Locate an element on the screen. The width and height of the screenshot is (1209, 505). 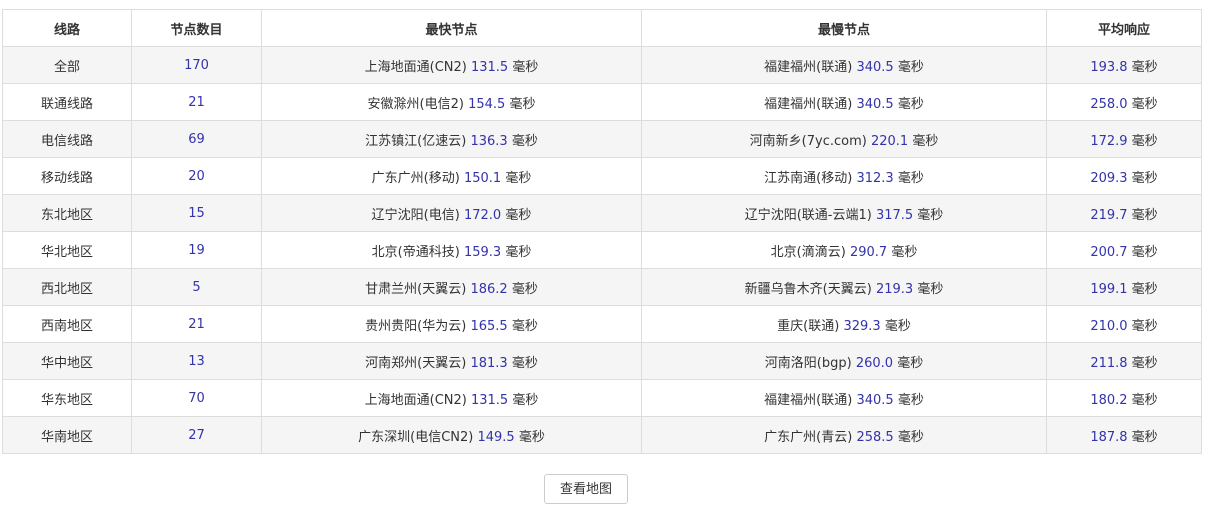
cell-average: 219.7 毫秒 is located at coordinates (1124, 213).